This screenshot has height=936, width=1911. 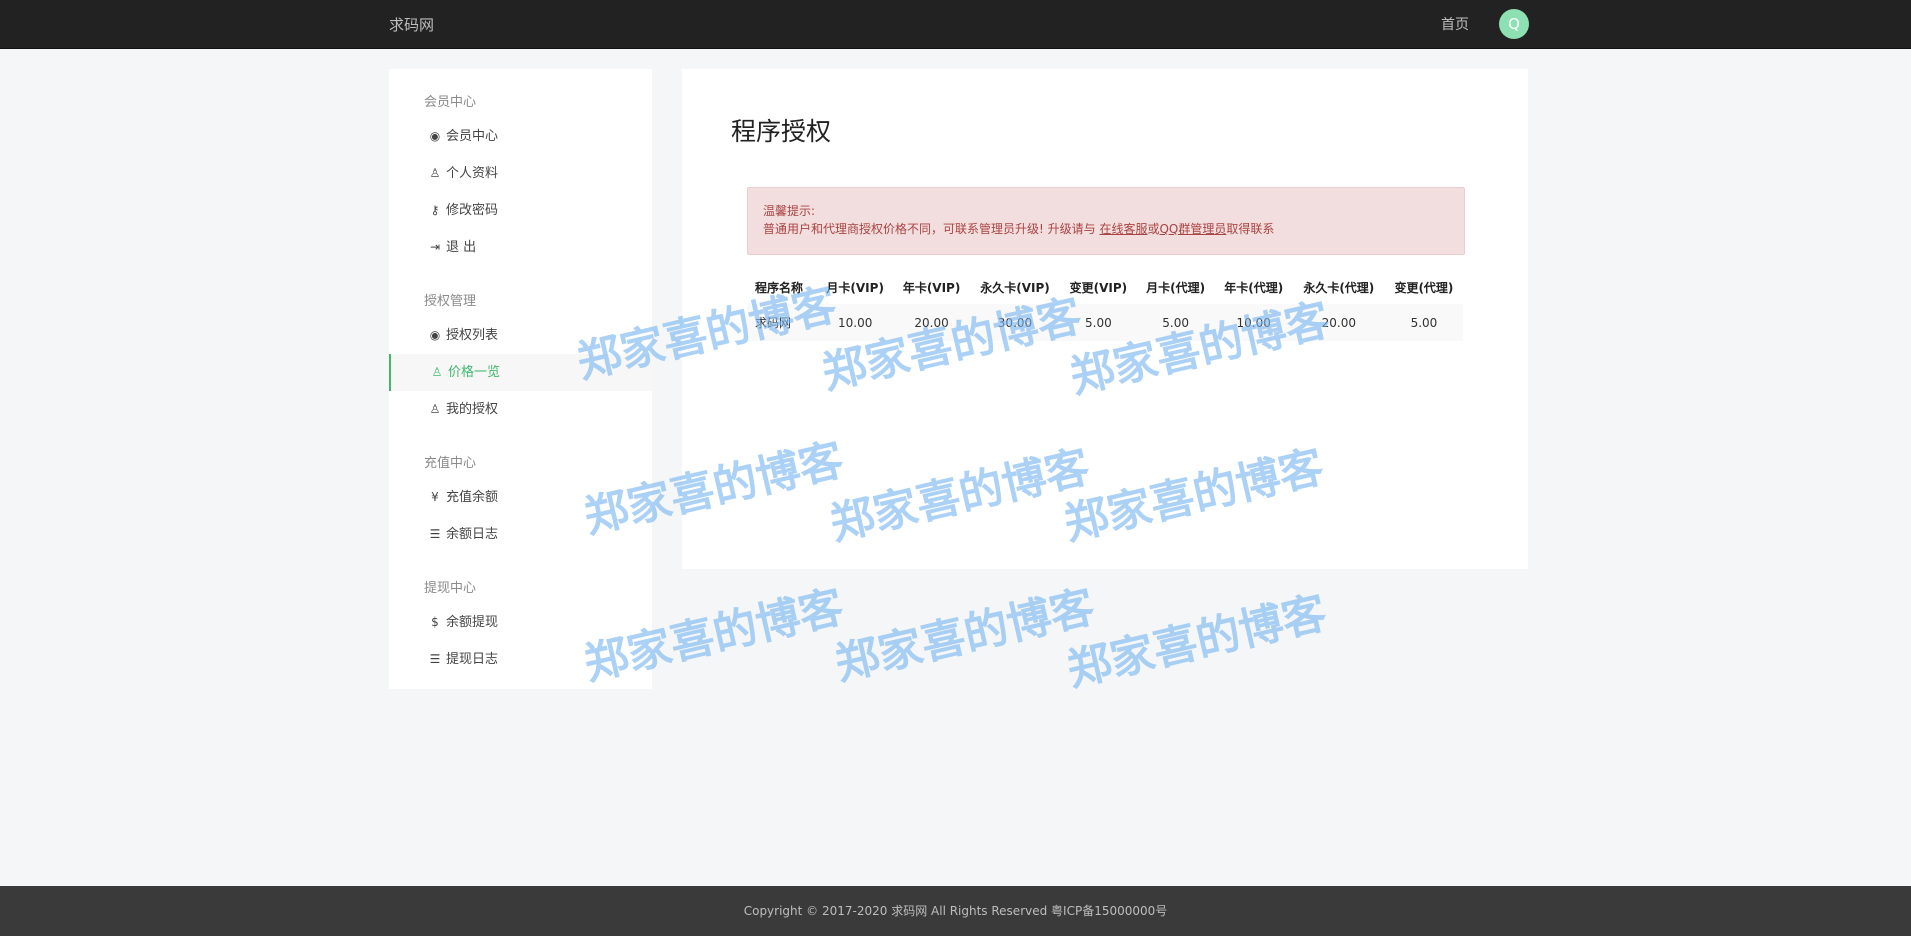 I want to click on user-avatar: Q, so click(x=1514, y=24).